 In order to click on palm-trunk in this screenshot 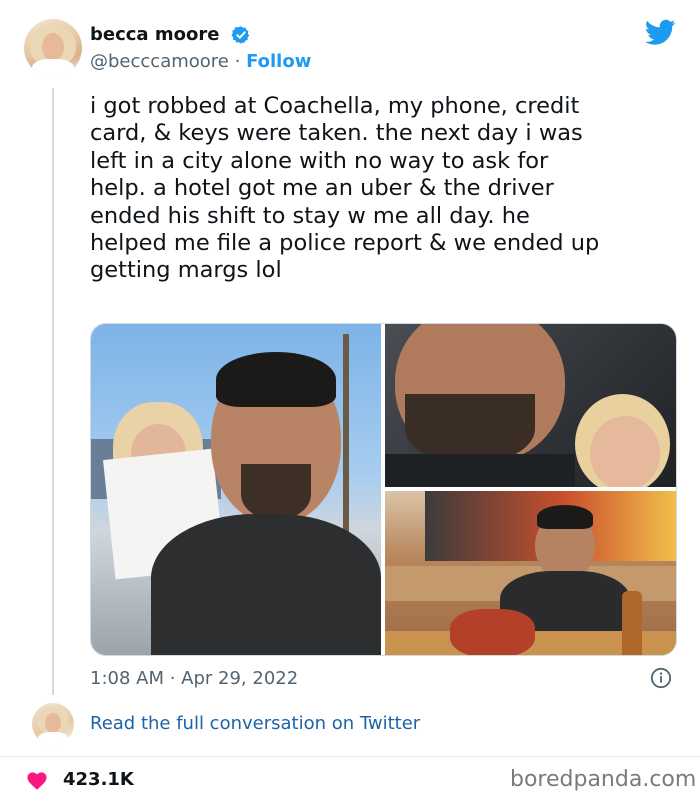, I will do `click(346, 434)`.